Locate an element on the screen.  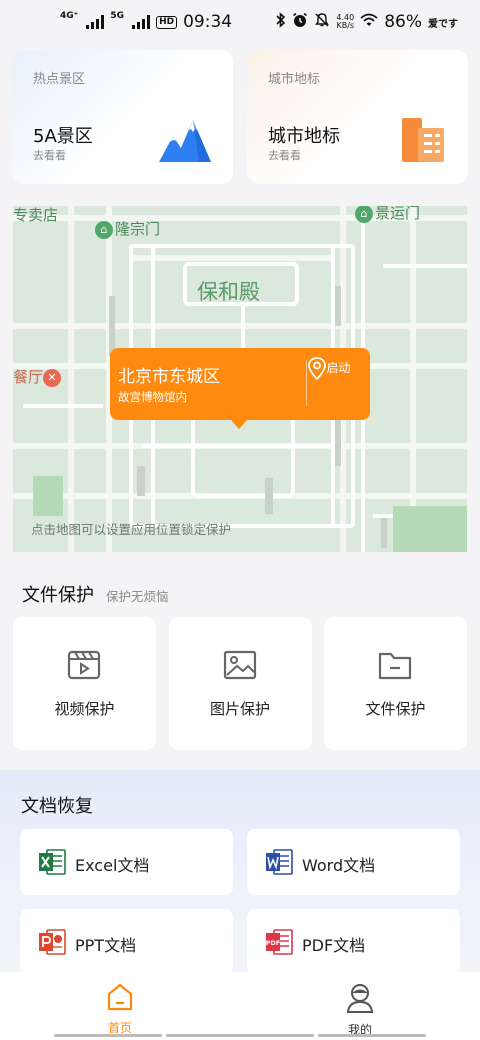
ppt-icon is located at coordinates (52, 944).